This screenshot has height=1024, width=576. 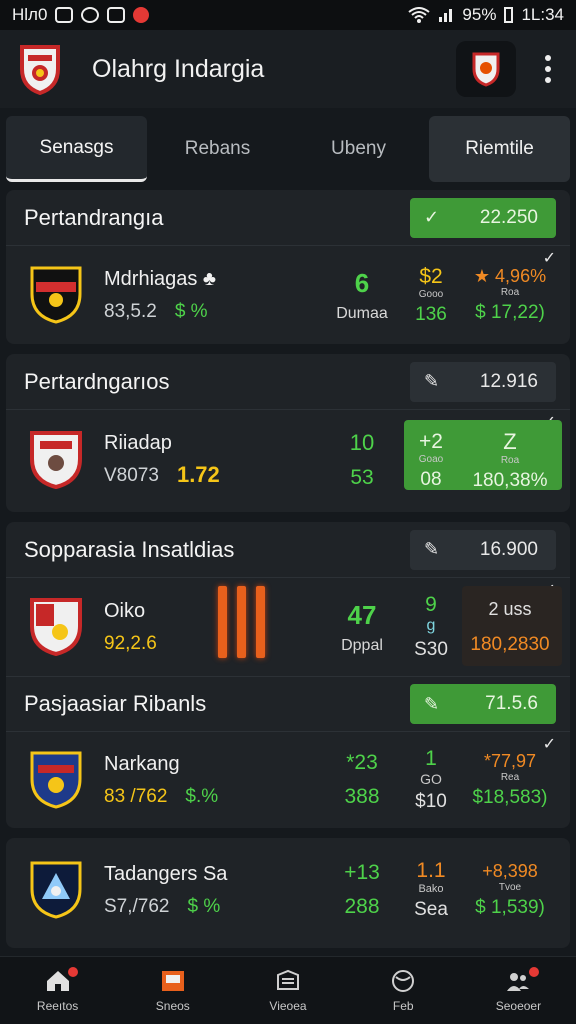 What do you see at coordinates (511, 703) in the screenshot?
I see `pill-value: 71.5.6` at bounding box center [511, 703].